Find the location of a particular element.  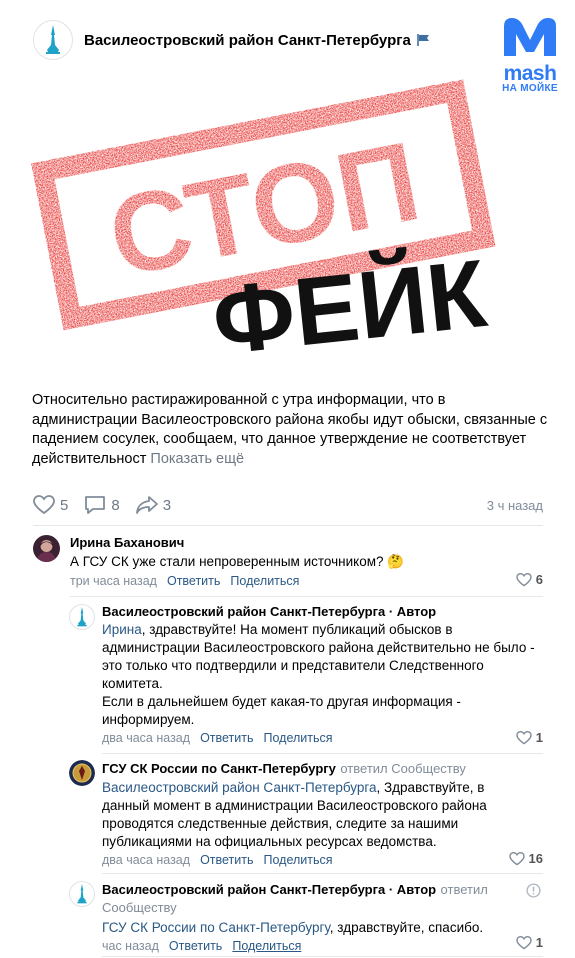

group-name-link: Василеостровский район Санкт-Петербурга is located at coordinates (247, 40).